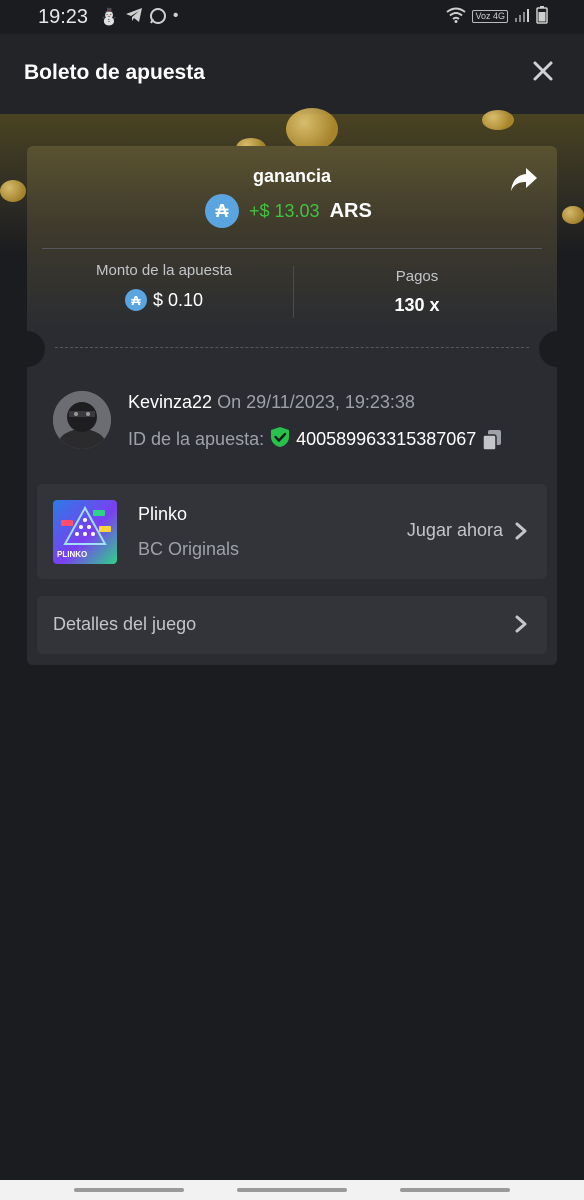 Image resolution: width=584 pixels, height=1200 pixels. What do you see at coordinates (292, 176) in the screenshot?
I see `winnings-label: ganancia` at bounding box center [292, 176].